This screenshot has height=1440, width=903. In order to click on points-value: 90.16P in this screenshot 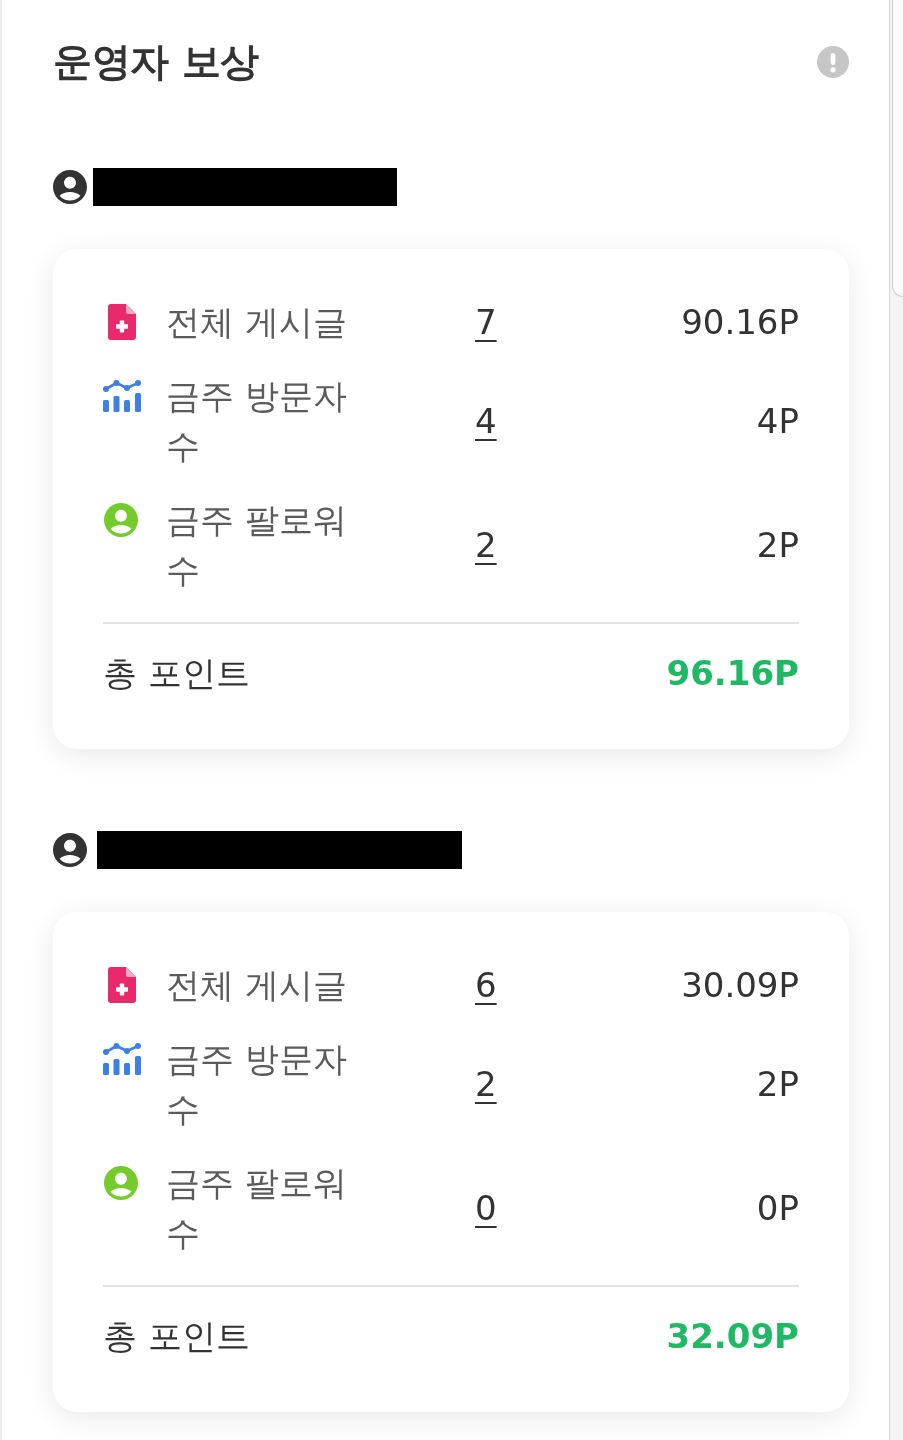, I will do `click(740, 322)`.